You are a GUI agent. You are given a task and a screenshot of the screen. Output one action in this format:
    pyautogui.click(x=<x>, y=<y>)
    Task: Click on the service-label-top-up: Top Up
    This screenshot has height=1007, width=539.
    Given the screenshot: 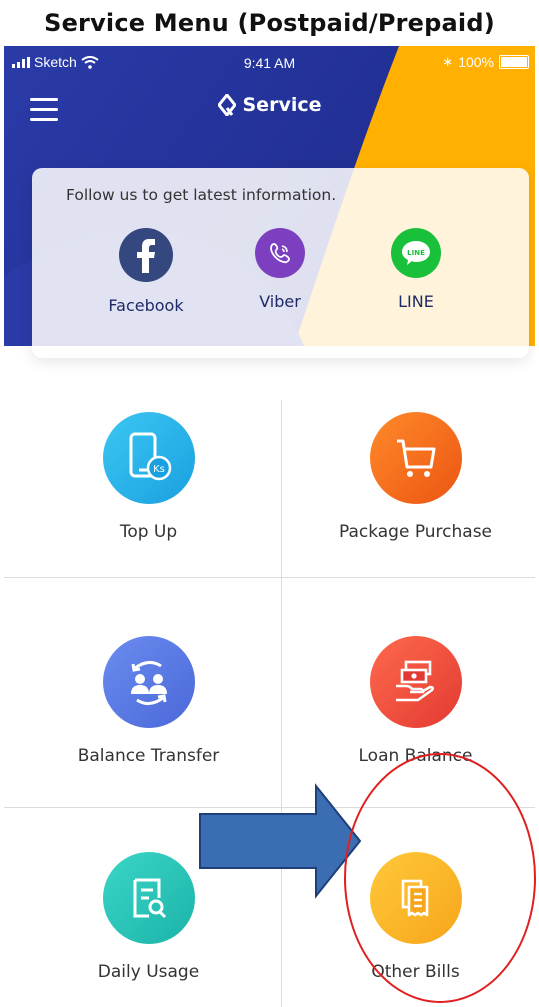 What is the action you would take?
    pyautogui.click(x=148, y=532)
    